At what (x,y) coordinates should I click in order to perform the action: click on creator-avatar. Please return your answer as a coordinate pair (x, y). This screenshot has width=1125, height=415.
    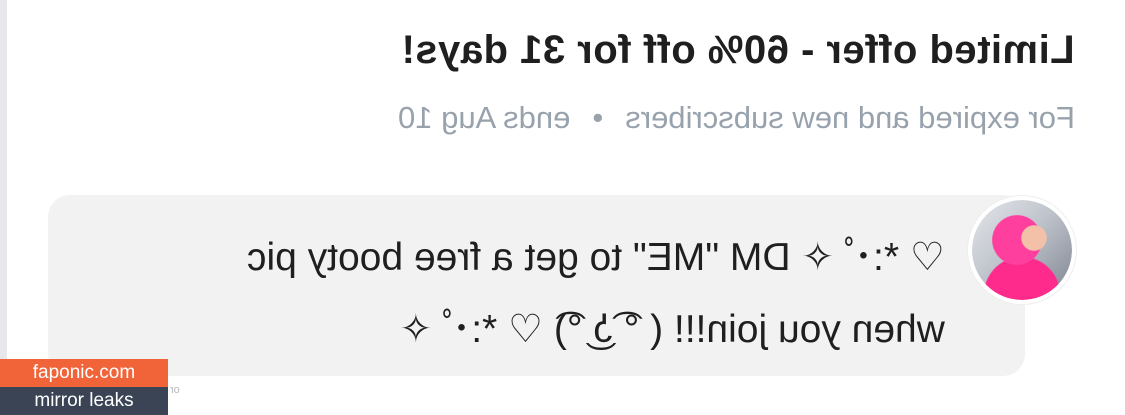
    Looking at the image, I should click on (1022, 250).